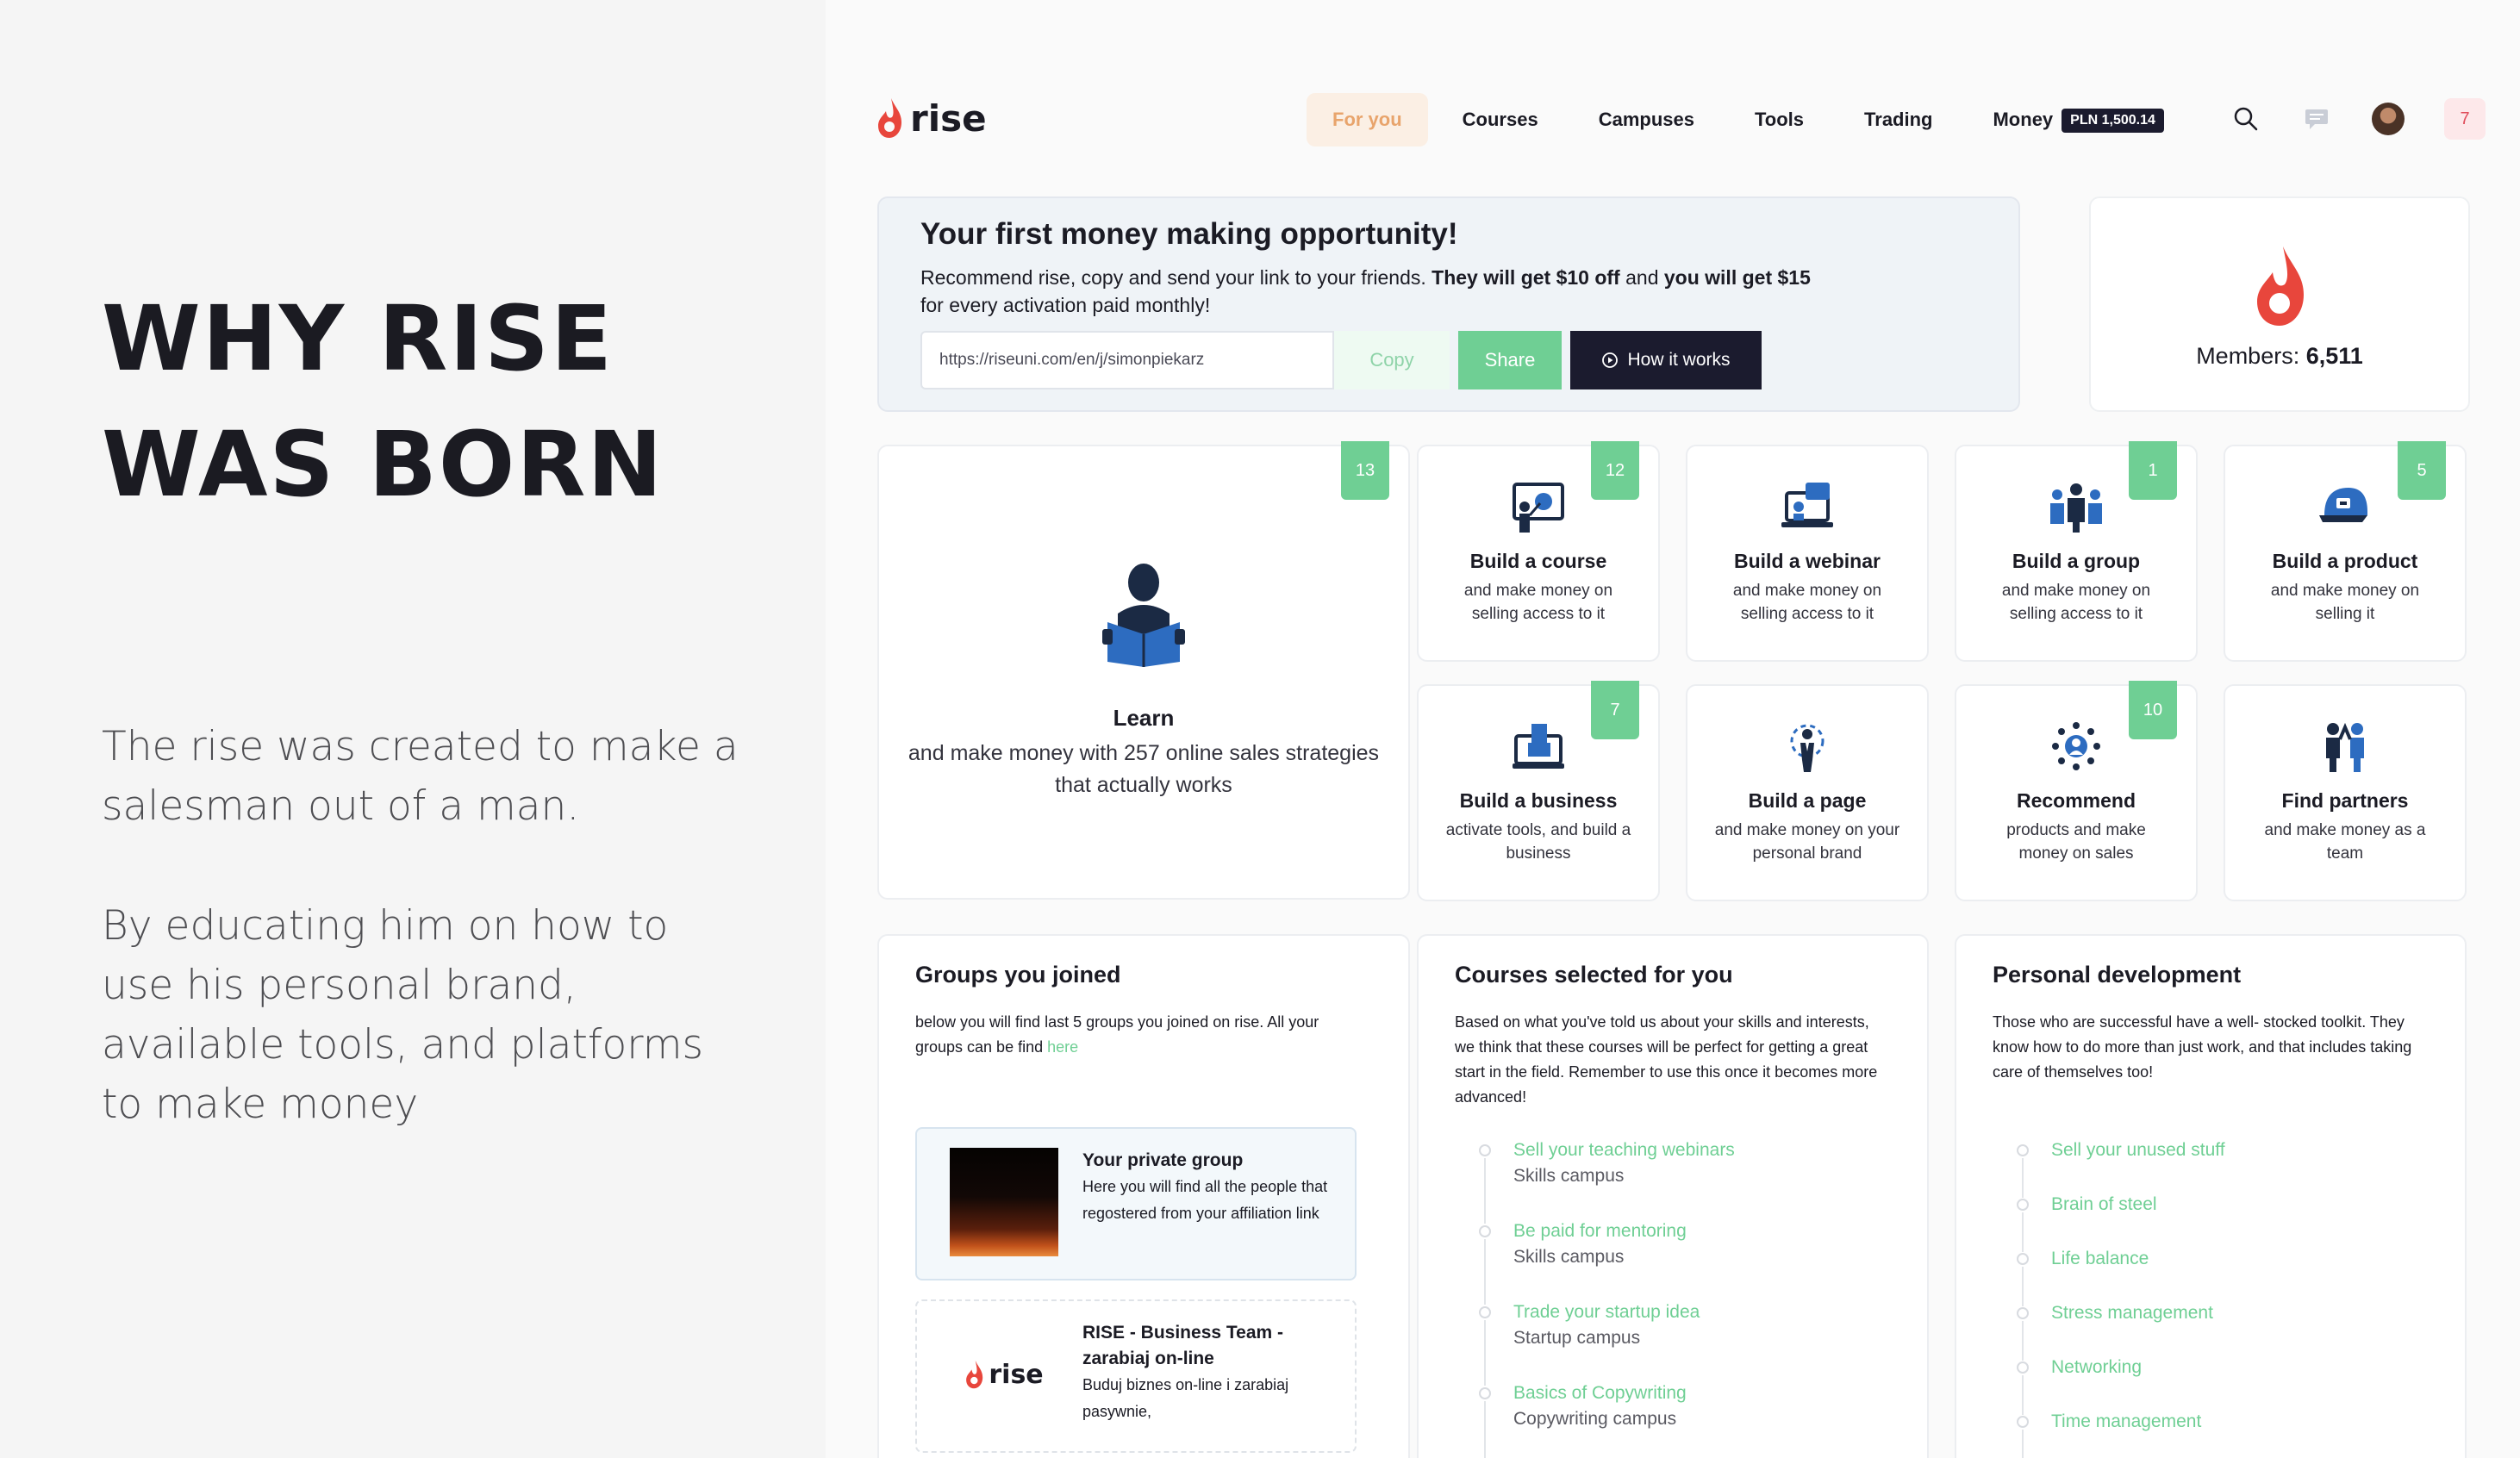  Describe the element at coordinates (2121, 1330) in the screenshot. I see `personal-item: Stress management` at that location.